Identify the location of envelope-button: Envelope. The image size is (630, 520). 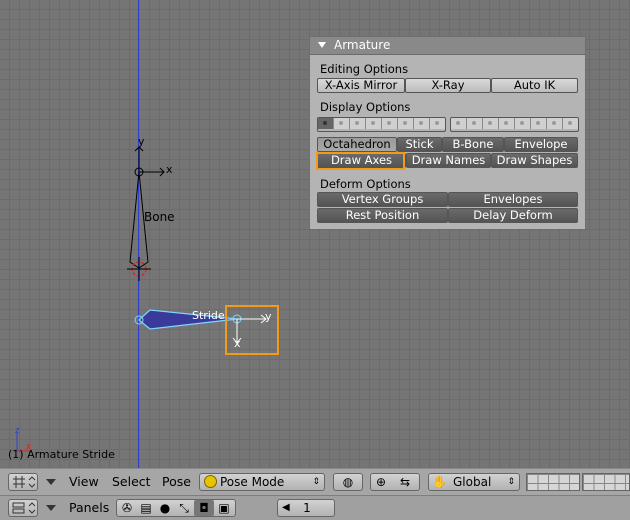
(541, 144).